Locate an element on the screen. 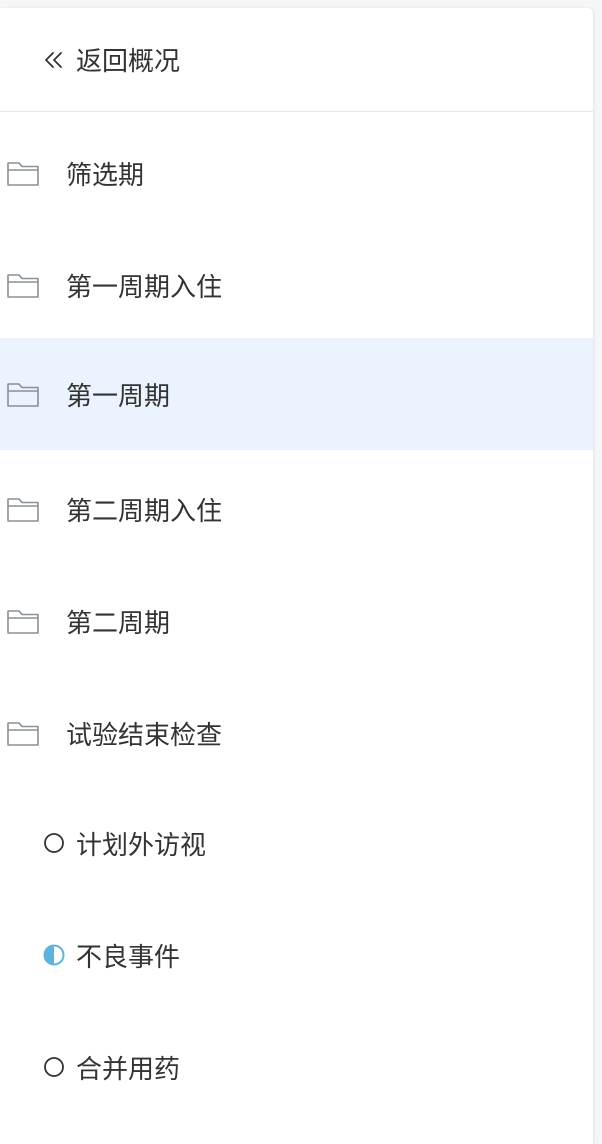  folder-item-period2-admission: 第二周期入住 is located at coordinates (296, 509).